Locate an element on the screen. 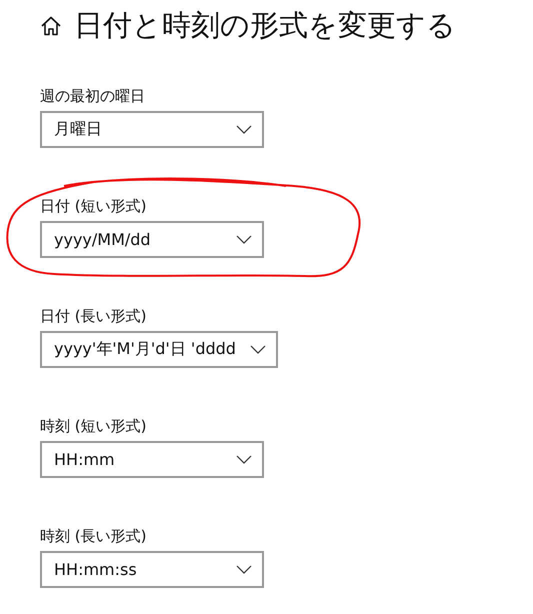  setting-label: 時刻 (短い形式) is located at coordinates (93, 426).